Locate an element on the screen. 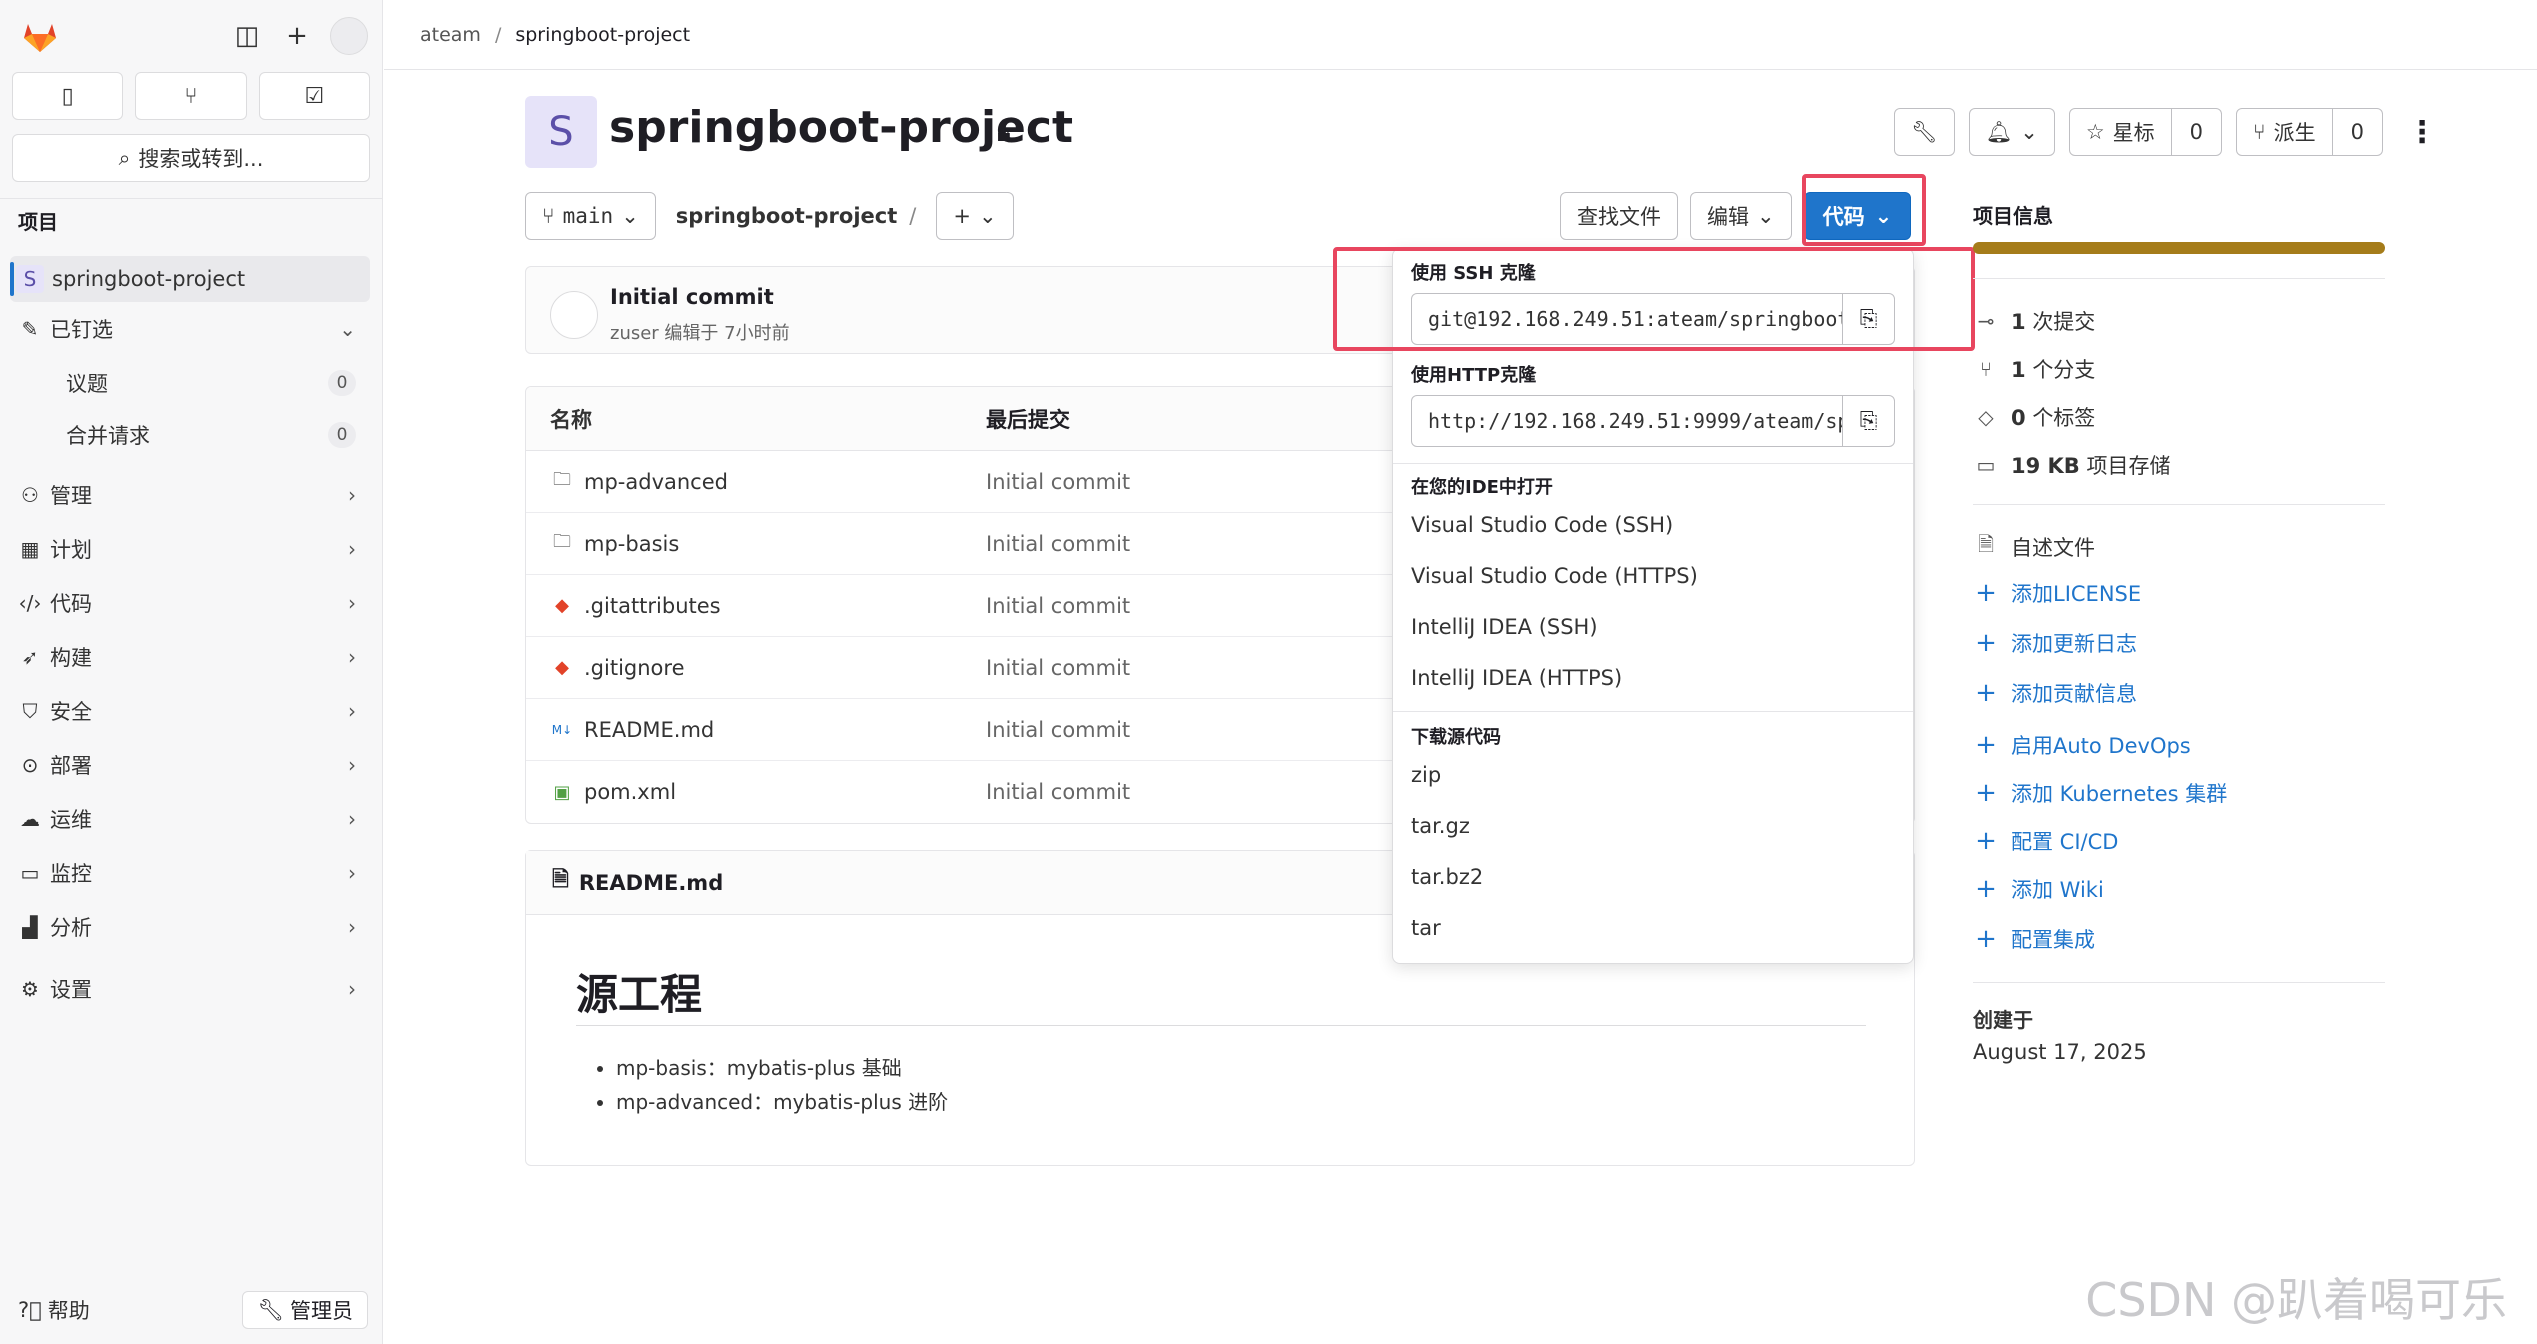 The height and width of the screenshot is (1344, 2537). breadcrumb-group: ateam is located at coordinates (450, 35).